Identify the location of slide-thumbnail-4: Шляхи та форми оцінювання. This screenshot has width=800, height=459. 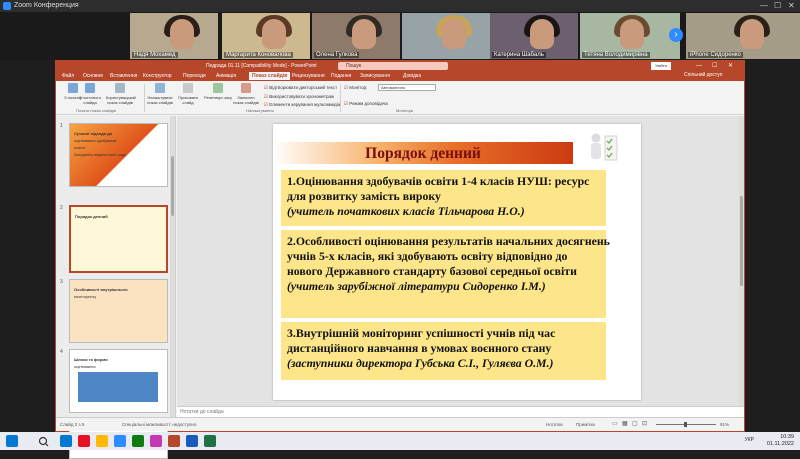
(118, 381).